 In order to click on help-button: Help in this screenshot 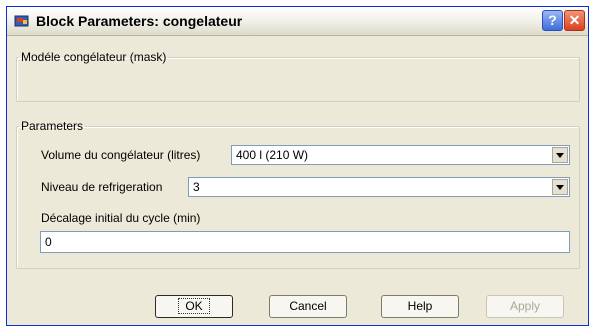, I will do `click(420, 306)`.